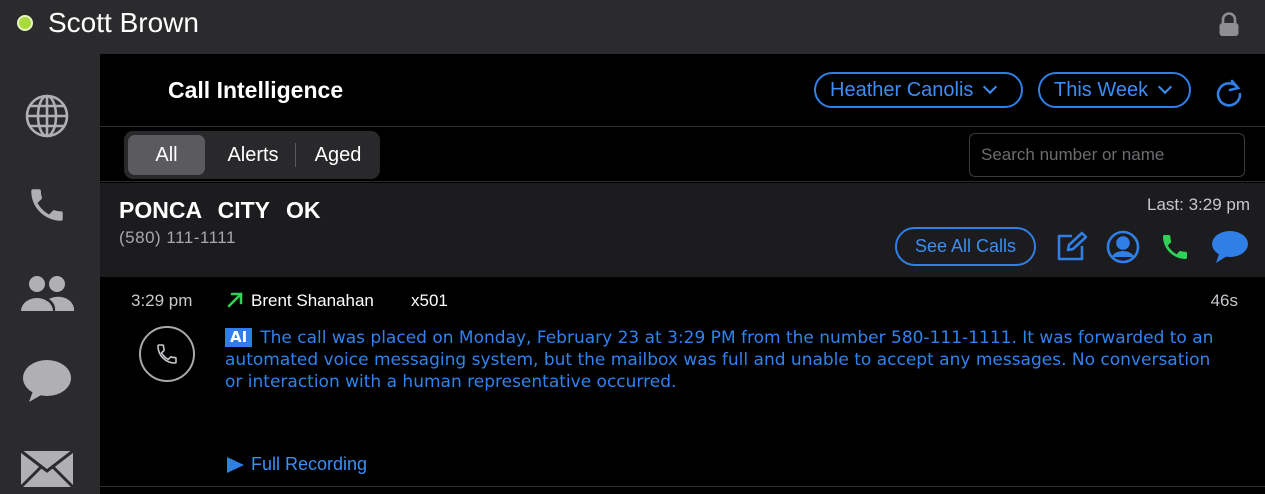 This screenshot has width=1265, height=494. I want to click on view-segmented-control: All Alerts Aged, so click(252, 155).